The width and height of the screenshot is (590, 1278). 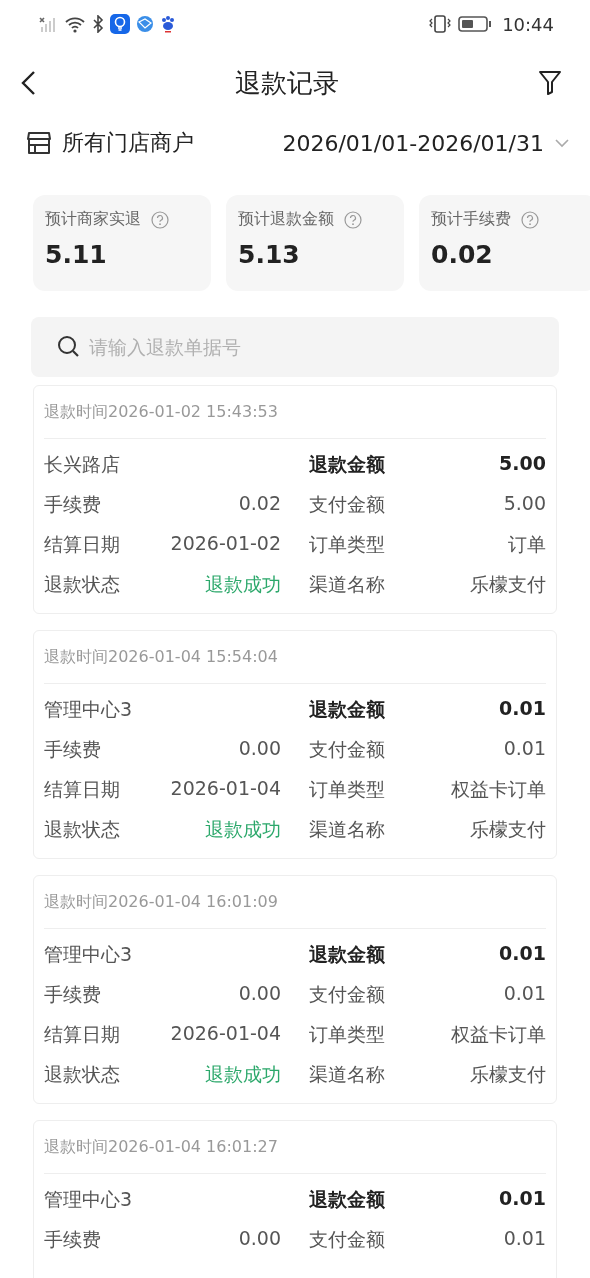 What do you see at coordinates (462, 254) in the screenshot?
I see `stat-value: 0.02` at bounding box center [462, 254].